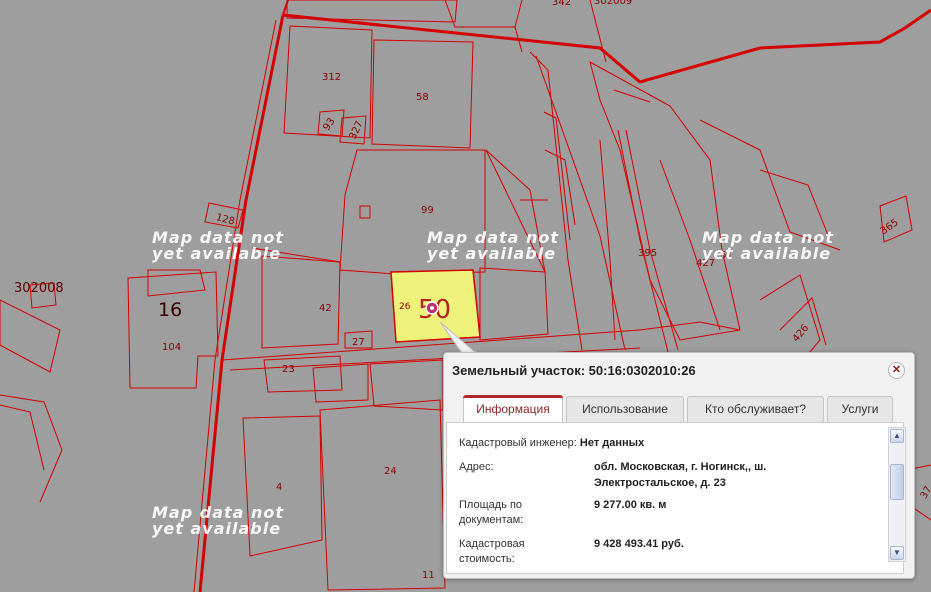 The image size is (931, 592). I want to click on area-label-line1: Площадь по, so click(491, 505).